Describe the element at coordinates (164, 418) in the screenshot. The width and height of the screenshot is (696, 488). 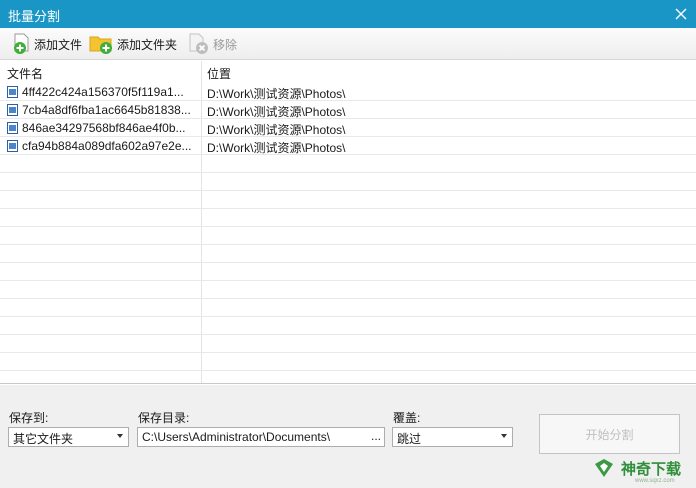
I see `save-dir-label: 保存目录:` at that location.